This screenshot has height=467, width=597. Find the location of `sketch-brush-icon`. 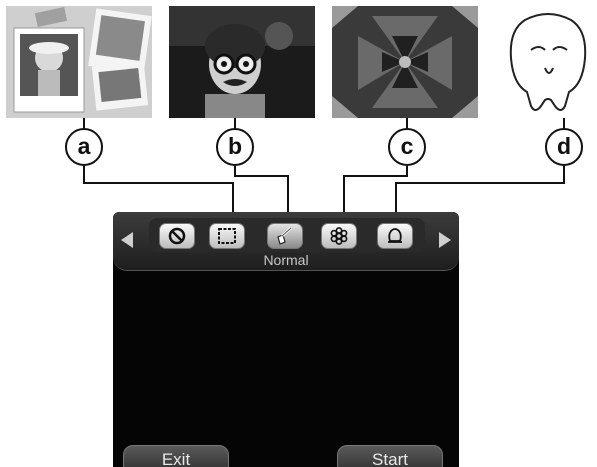

sketch-brush-icon is located at coordinates (284, 236).